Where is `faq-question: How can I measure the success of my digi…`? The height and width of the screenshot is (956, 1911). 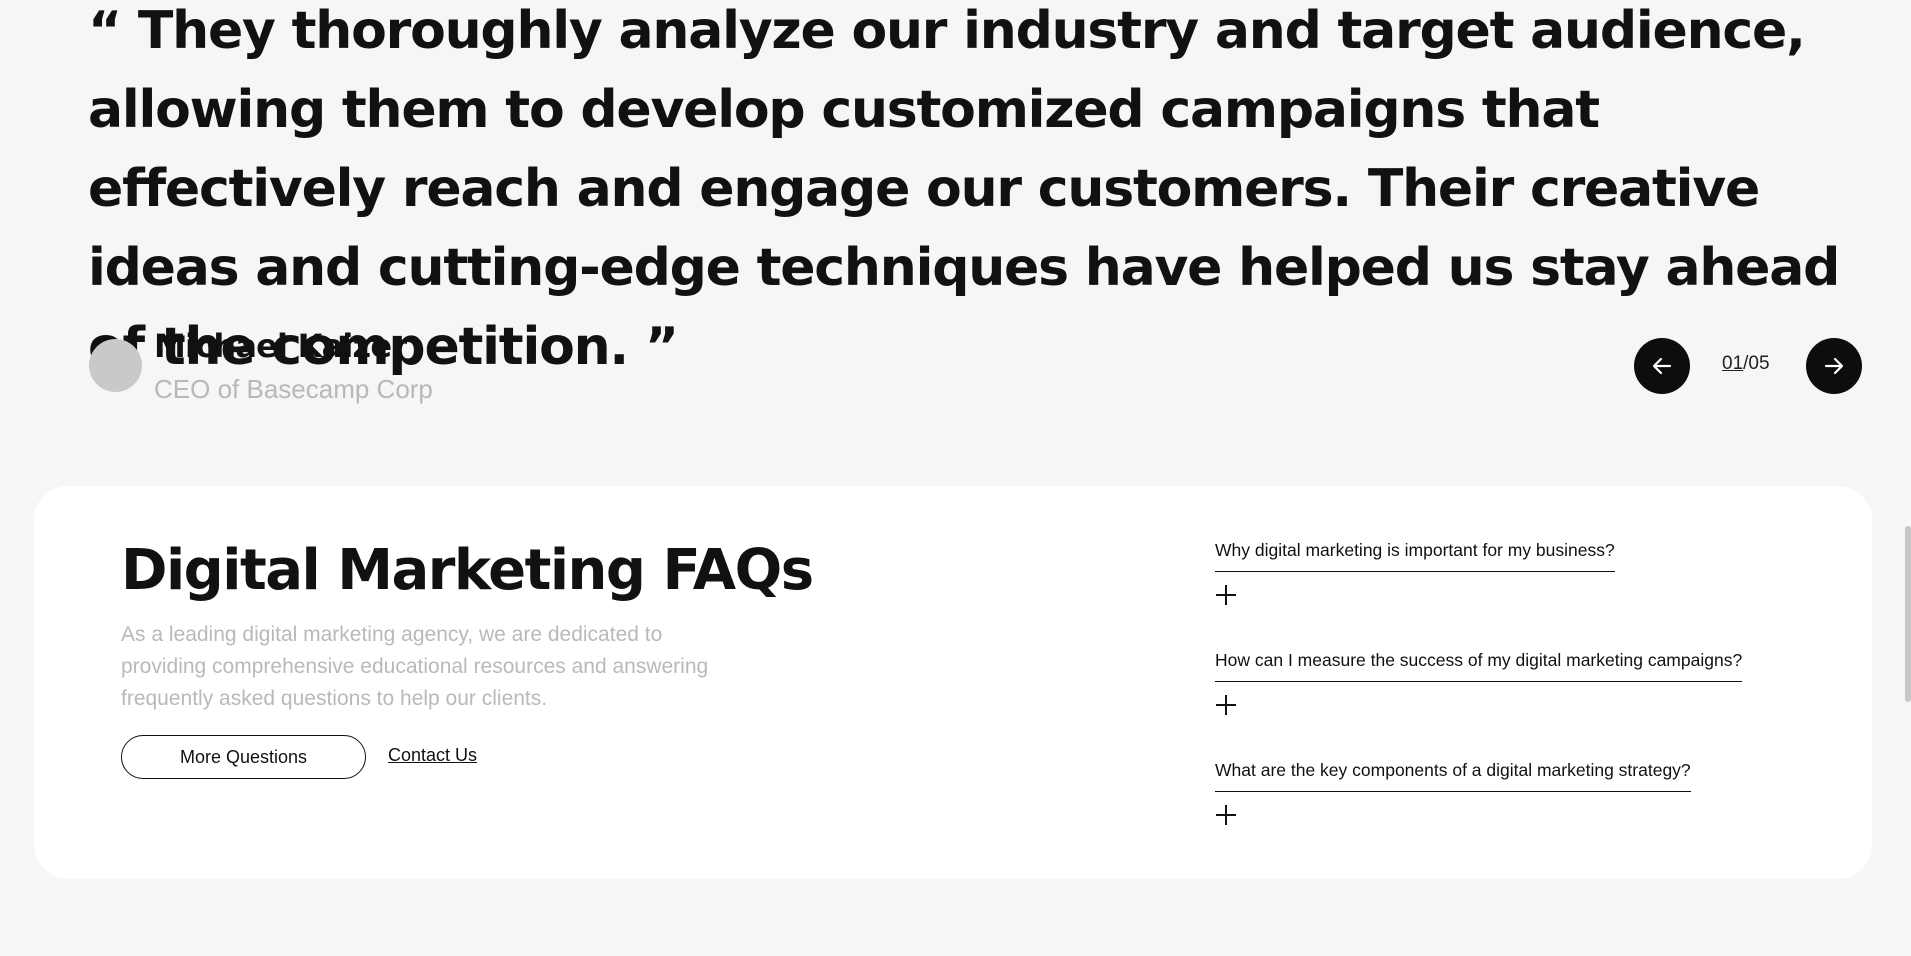 faq-question: How can I measure the success of my digi… is located at coordinates (1479, 666).